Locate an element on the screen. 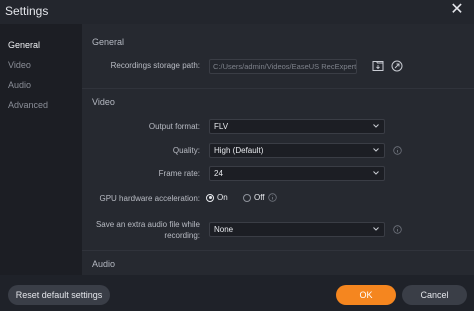 This screenshot has height=311, width=474. output-format-label: Output format: is located at coordinates (174, 126).